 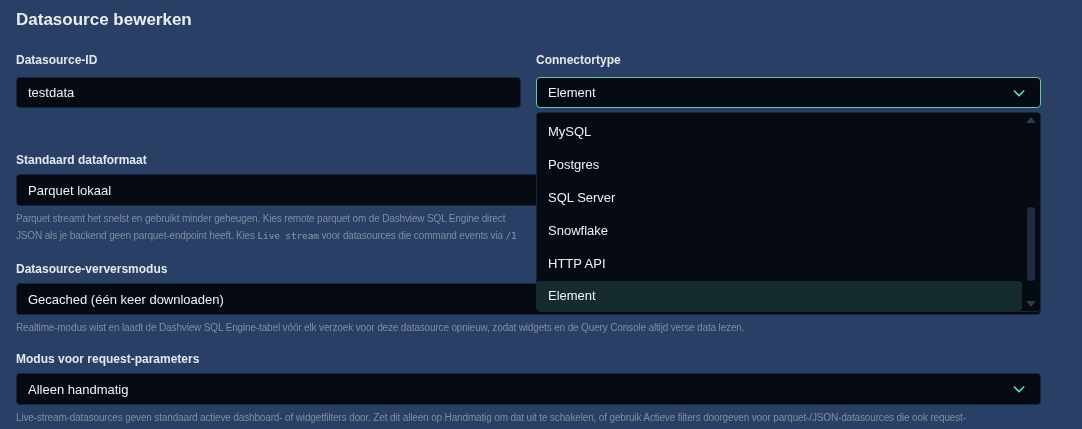 What do you see at coordinates (779, 263) in the screenshot?
I see `dropdown-option: HTTP API` at bounding box center [779, 263].